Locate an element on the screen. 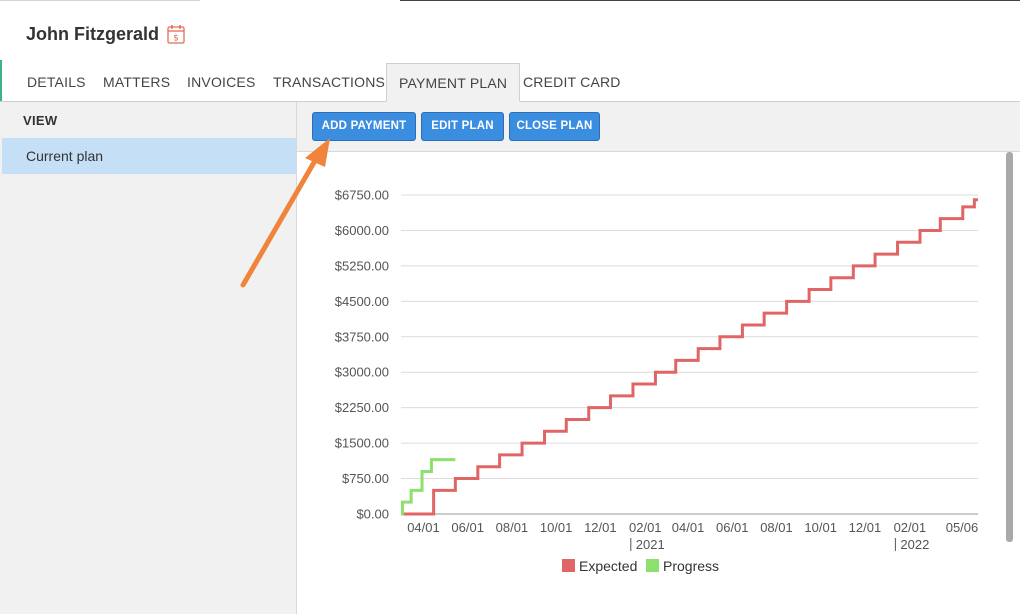  tab-details: DETAILS is located at coordinates (56, 82).